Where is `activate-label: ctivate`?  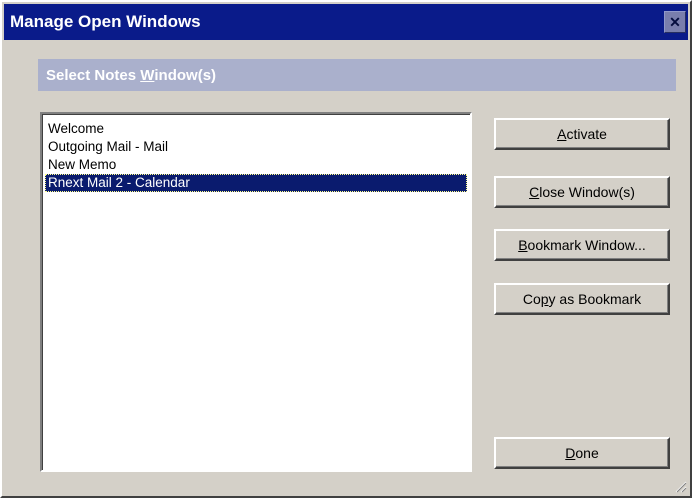 activate-label: ctivate is located at coordinates (586, 134).